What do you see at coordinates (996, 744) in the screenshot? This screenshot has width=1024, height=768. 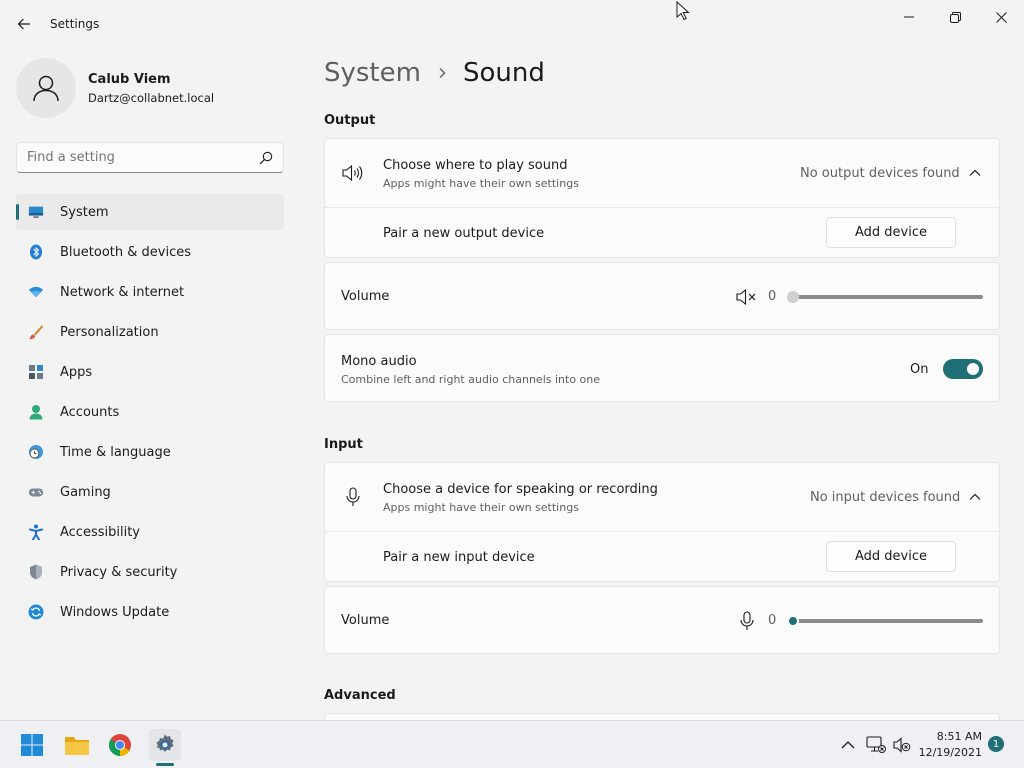 I see `notification-badge: 1` at bounding box center [996, 744].